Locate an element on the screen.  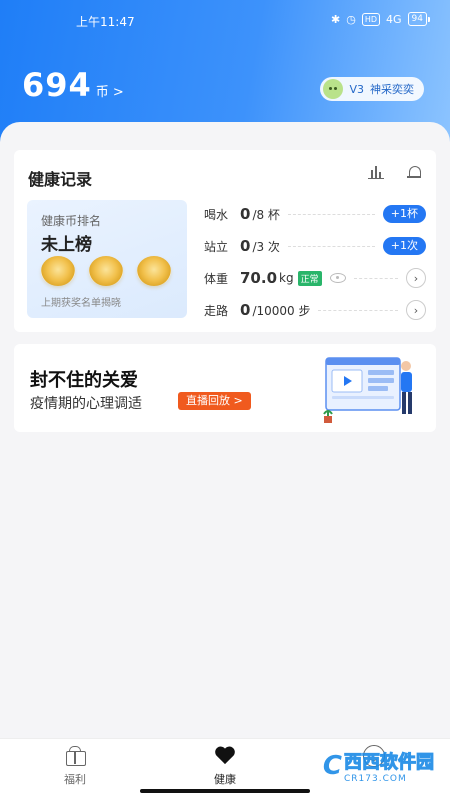
add-water-button: +1杯 is located at coordinates (404, 214).